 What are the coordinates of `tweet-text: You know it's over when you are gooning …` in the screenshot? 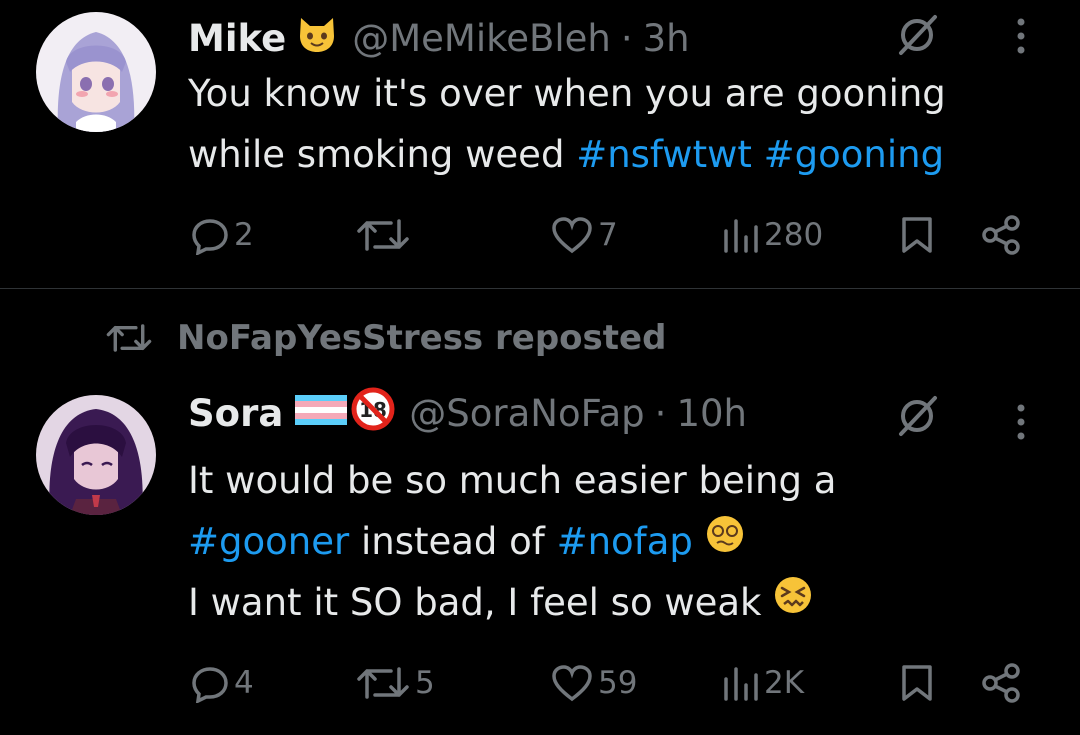 It's located at (567, 124).